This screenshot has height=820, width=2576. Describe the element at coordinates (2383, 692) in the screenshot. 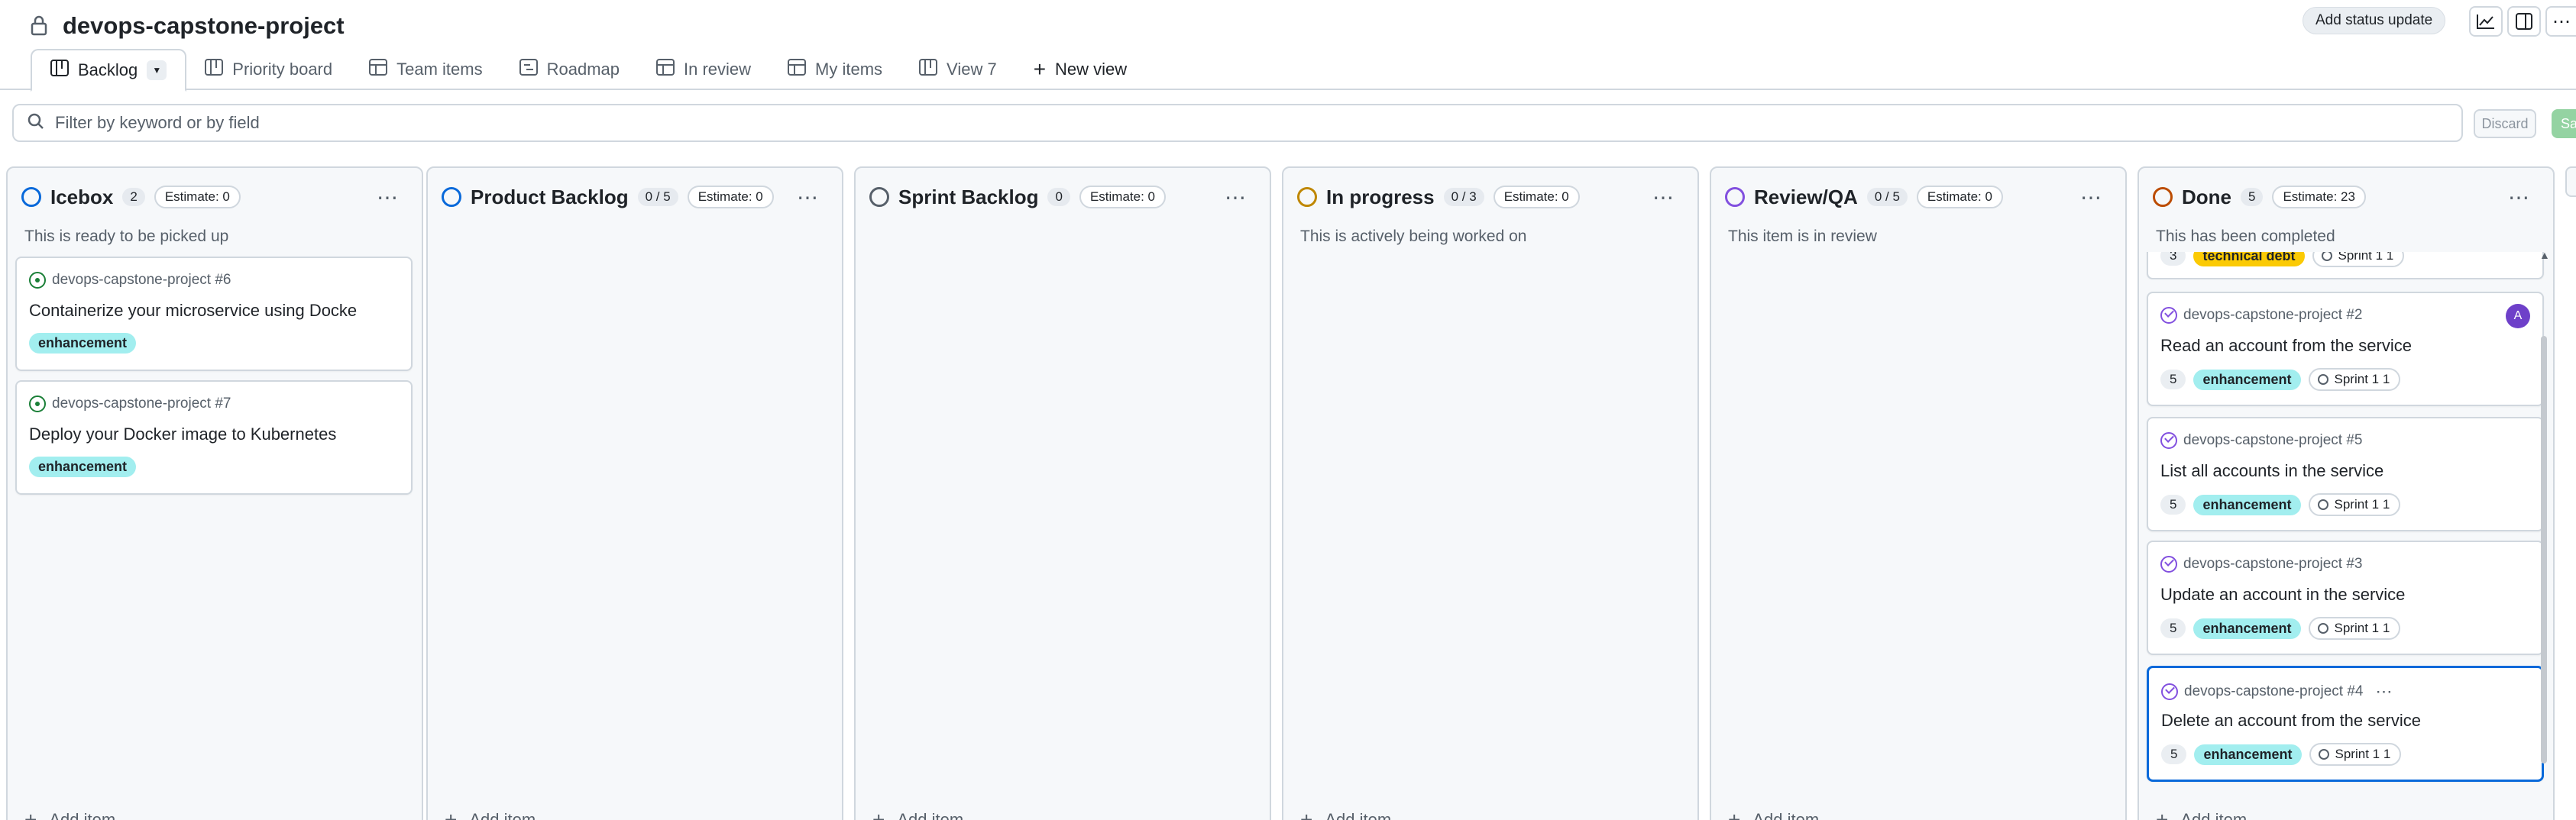

I see `card-menu-icon: ⋯` at that location.